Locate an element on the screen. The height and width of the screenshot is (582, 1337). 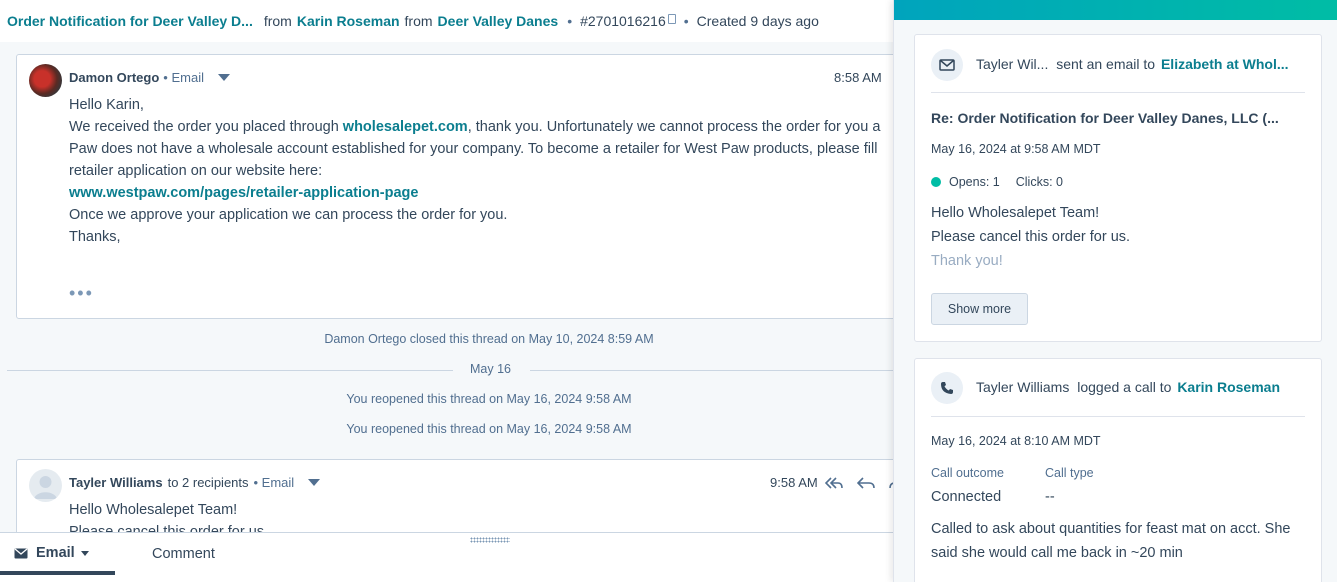
action-text: sent an email to is located at coordinates (1106, 64).